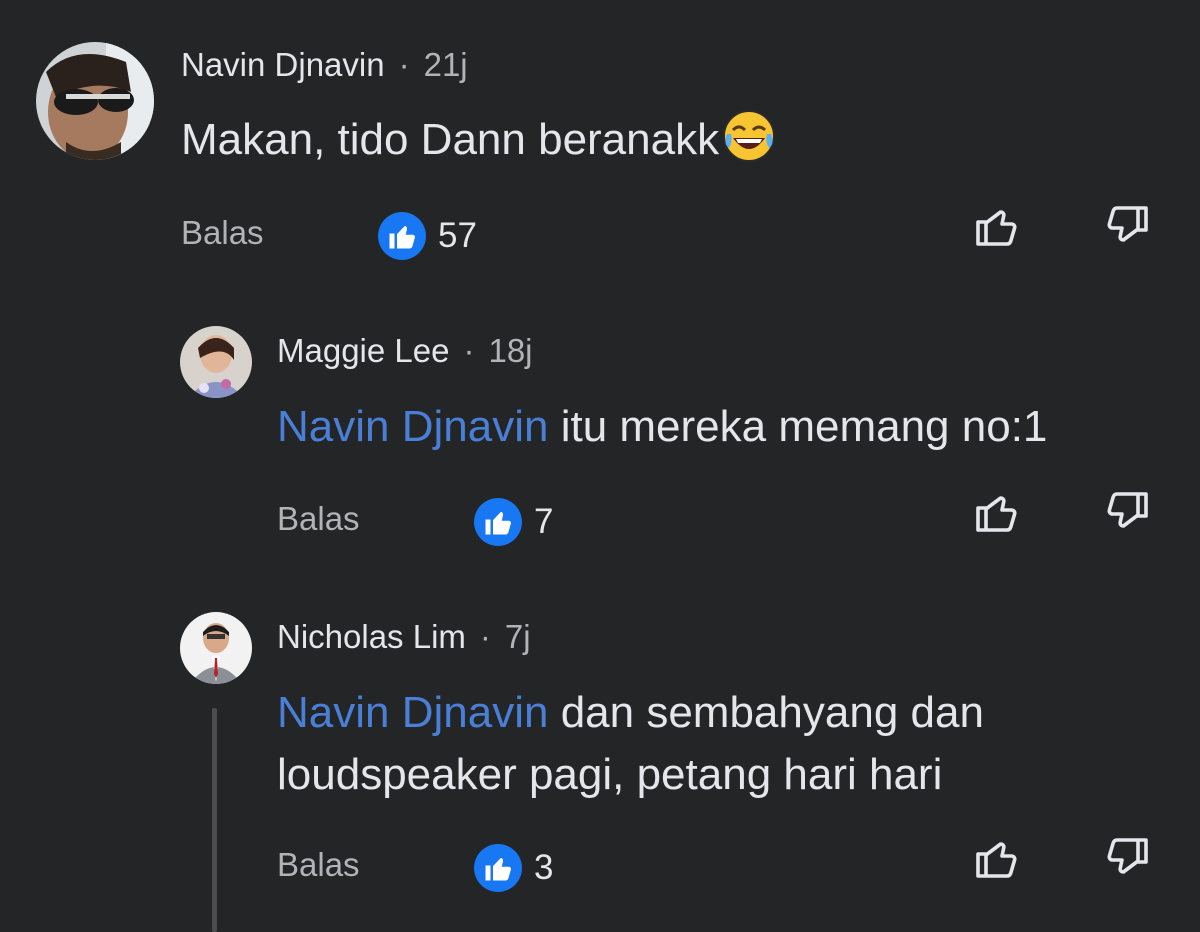 This screenshot has width=1200, height=932. What do you see at coordinates (457, 235) in the screenshot?
I see `like-count: 57` at bounding box center [457, 235].